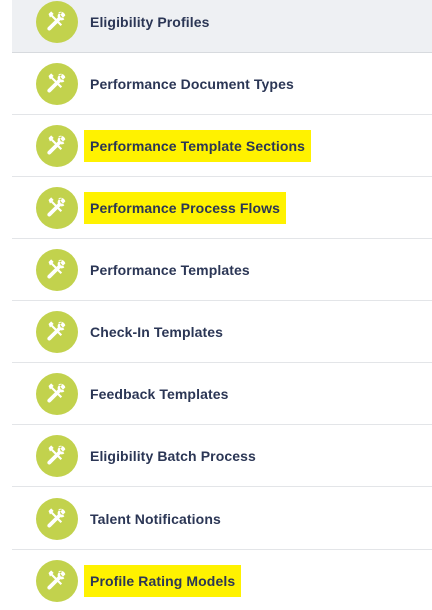 This screenshot has height=610, width=432. I want to click on list-item-eligibility-batch-process: Eligibility Batch Process, so click(222, 456).